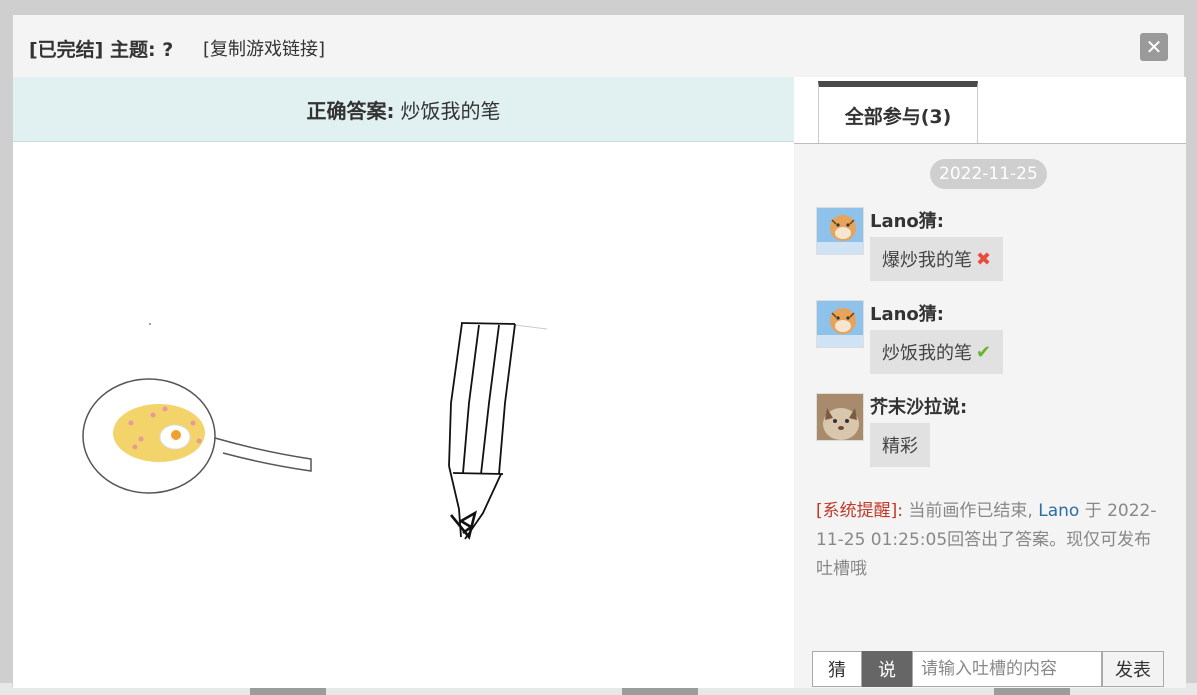  Describe the element at coordinates (197, 408) in the screenshot. I see `frying-pan-drawing` at that location.